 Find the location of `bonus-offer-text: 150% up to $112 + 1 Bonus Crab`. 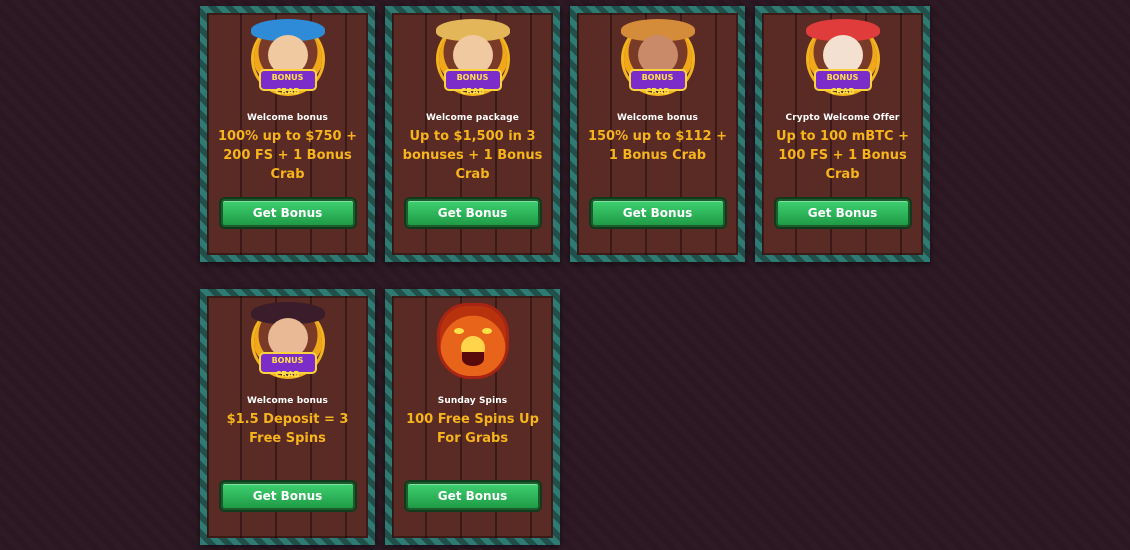

bonus-offer-text: 150% up to $112 + 1 Bonus Crab is located at coordinates (657, 146).